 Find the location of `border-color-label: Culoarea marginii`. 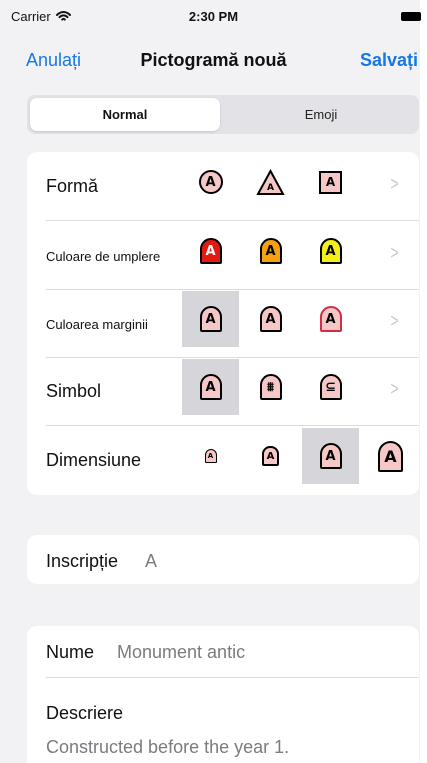

border-color-label: Culoarea marginii is located at coordinates (97, 324).